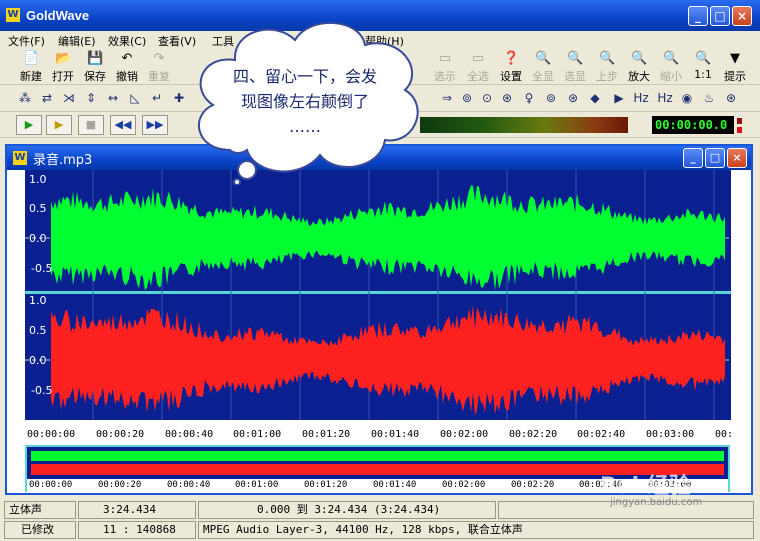 The image size is (760, 541). Describe the element at coordinates (487, 98) in the screenshot. I see `effect-icon-11: ⊙` at that location.